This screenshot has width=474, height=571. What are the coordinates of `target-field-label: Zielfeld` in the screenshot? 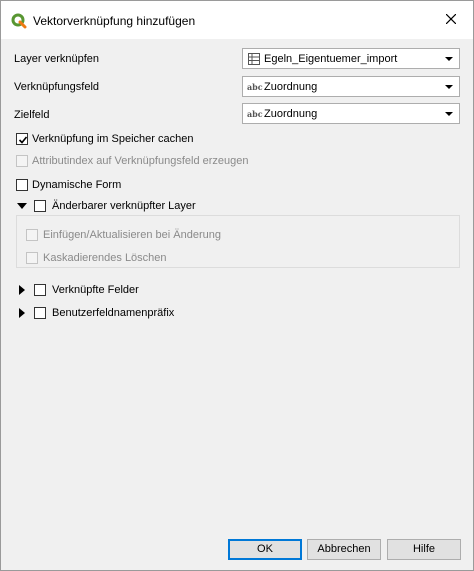 It's located at (32, 115).